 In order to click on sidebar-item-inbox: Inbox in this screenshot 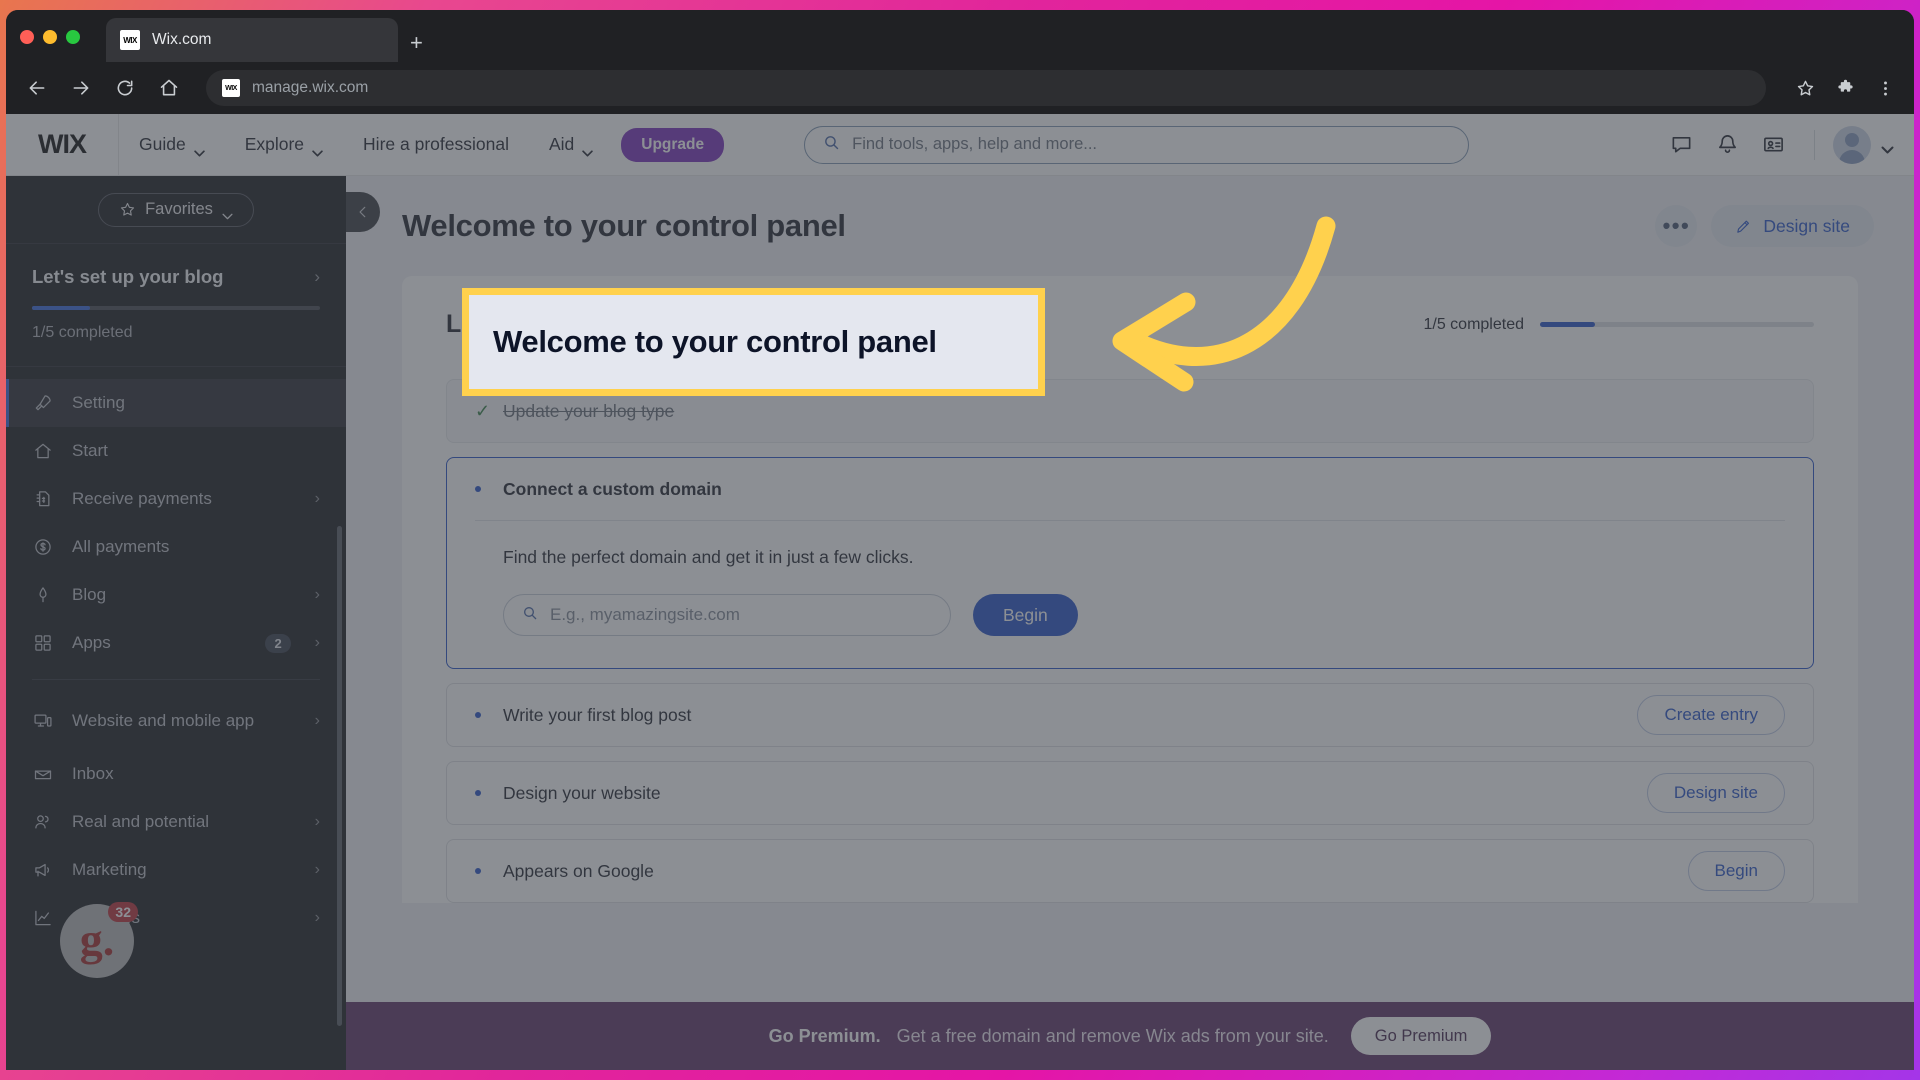, I will do `click(176, 774)`.